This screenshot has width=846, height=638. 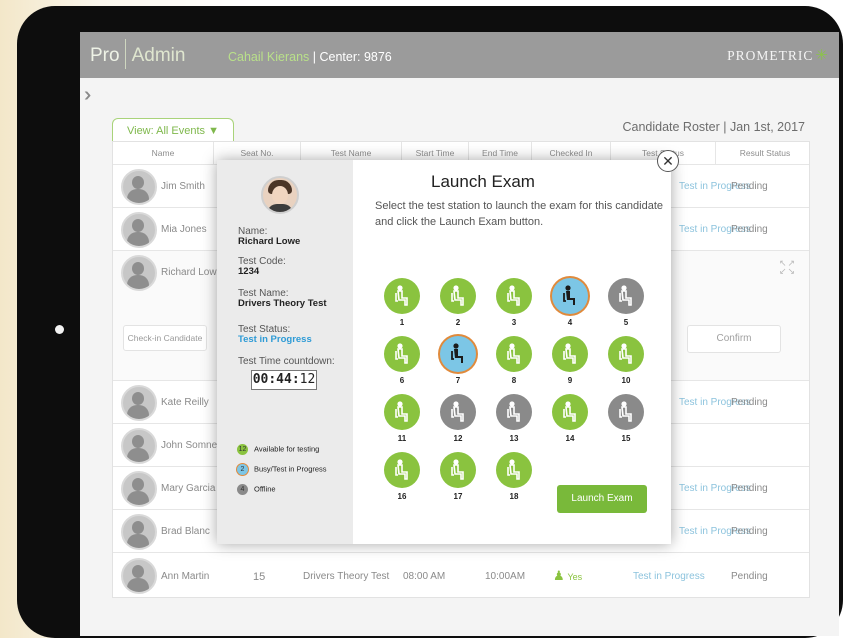 I want to click on candidate-name: Jim Smith, so click(x=183, y=186).